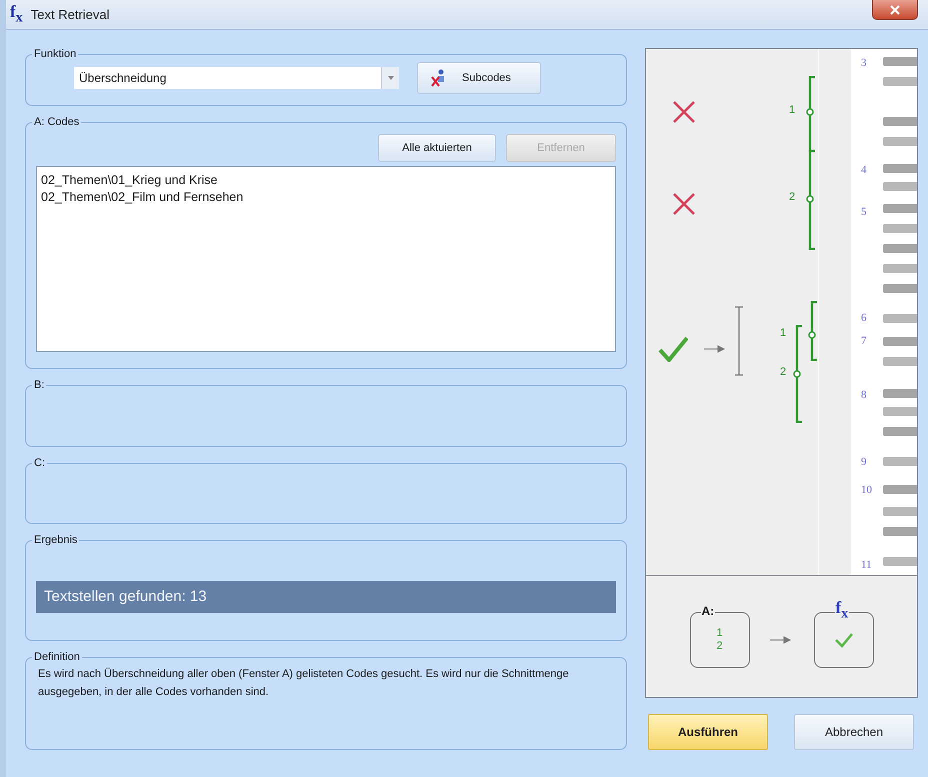  Describe the element at coordinates (39, 385) in the screenshot. I see `group-label: B:` at that location.